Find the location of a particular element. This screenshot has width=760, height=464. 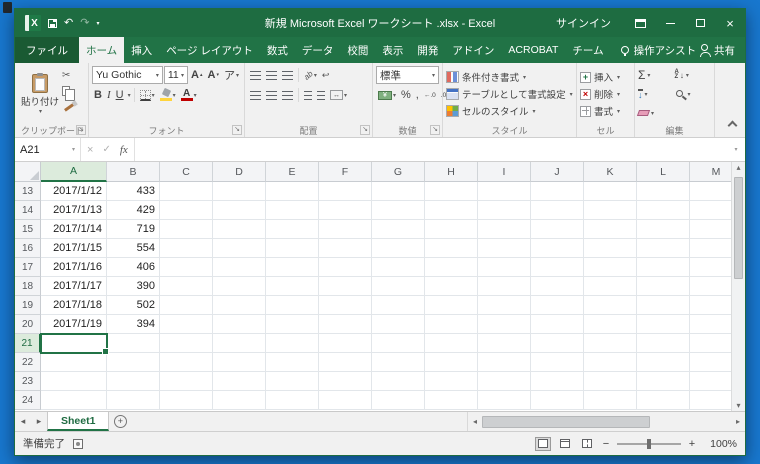

column-header-H: H is located at coordinates (451, 172).